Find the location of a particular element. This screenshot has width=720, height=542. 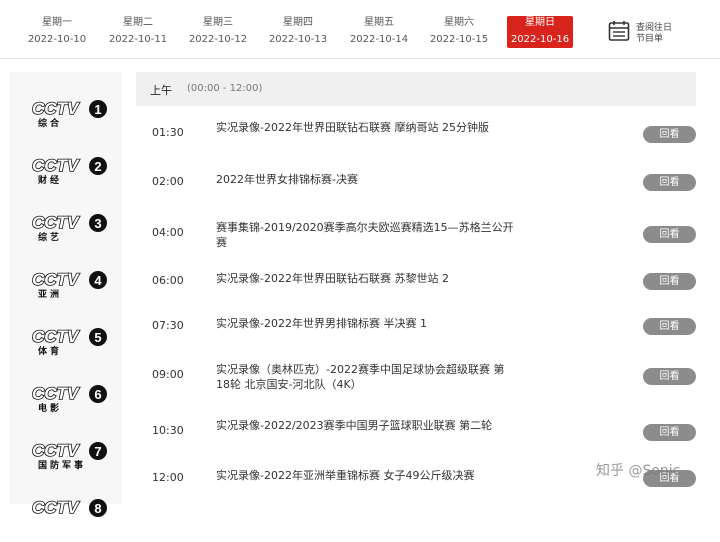

date-label: 2022-10-11 is located at coordinates (138, 39).